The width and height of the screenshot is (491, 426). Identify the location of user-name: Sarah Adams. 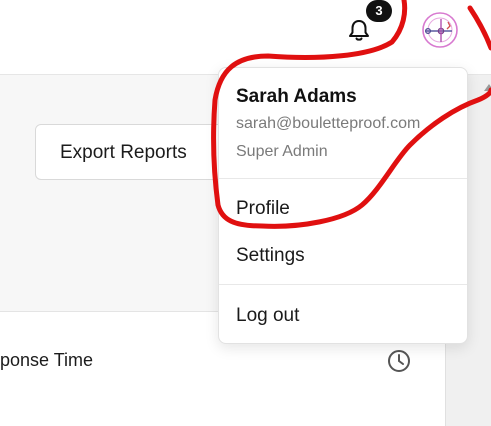
(296, 96).